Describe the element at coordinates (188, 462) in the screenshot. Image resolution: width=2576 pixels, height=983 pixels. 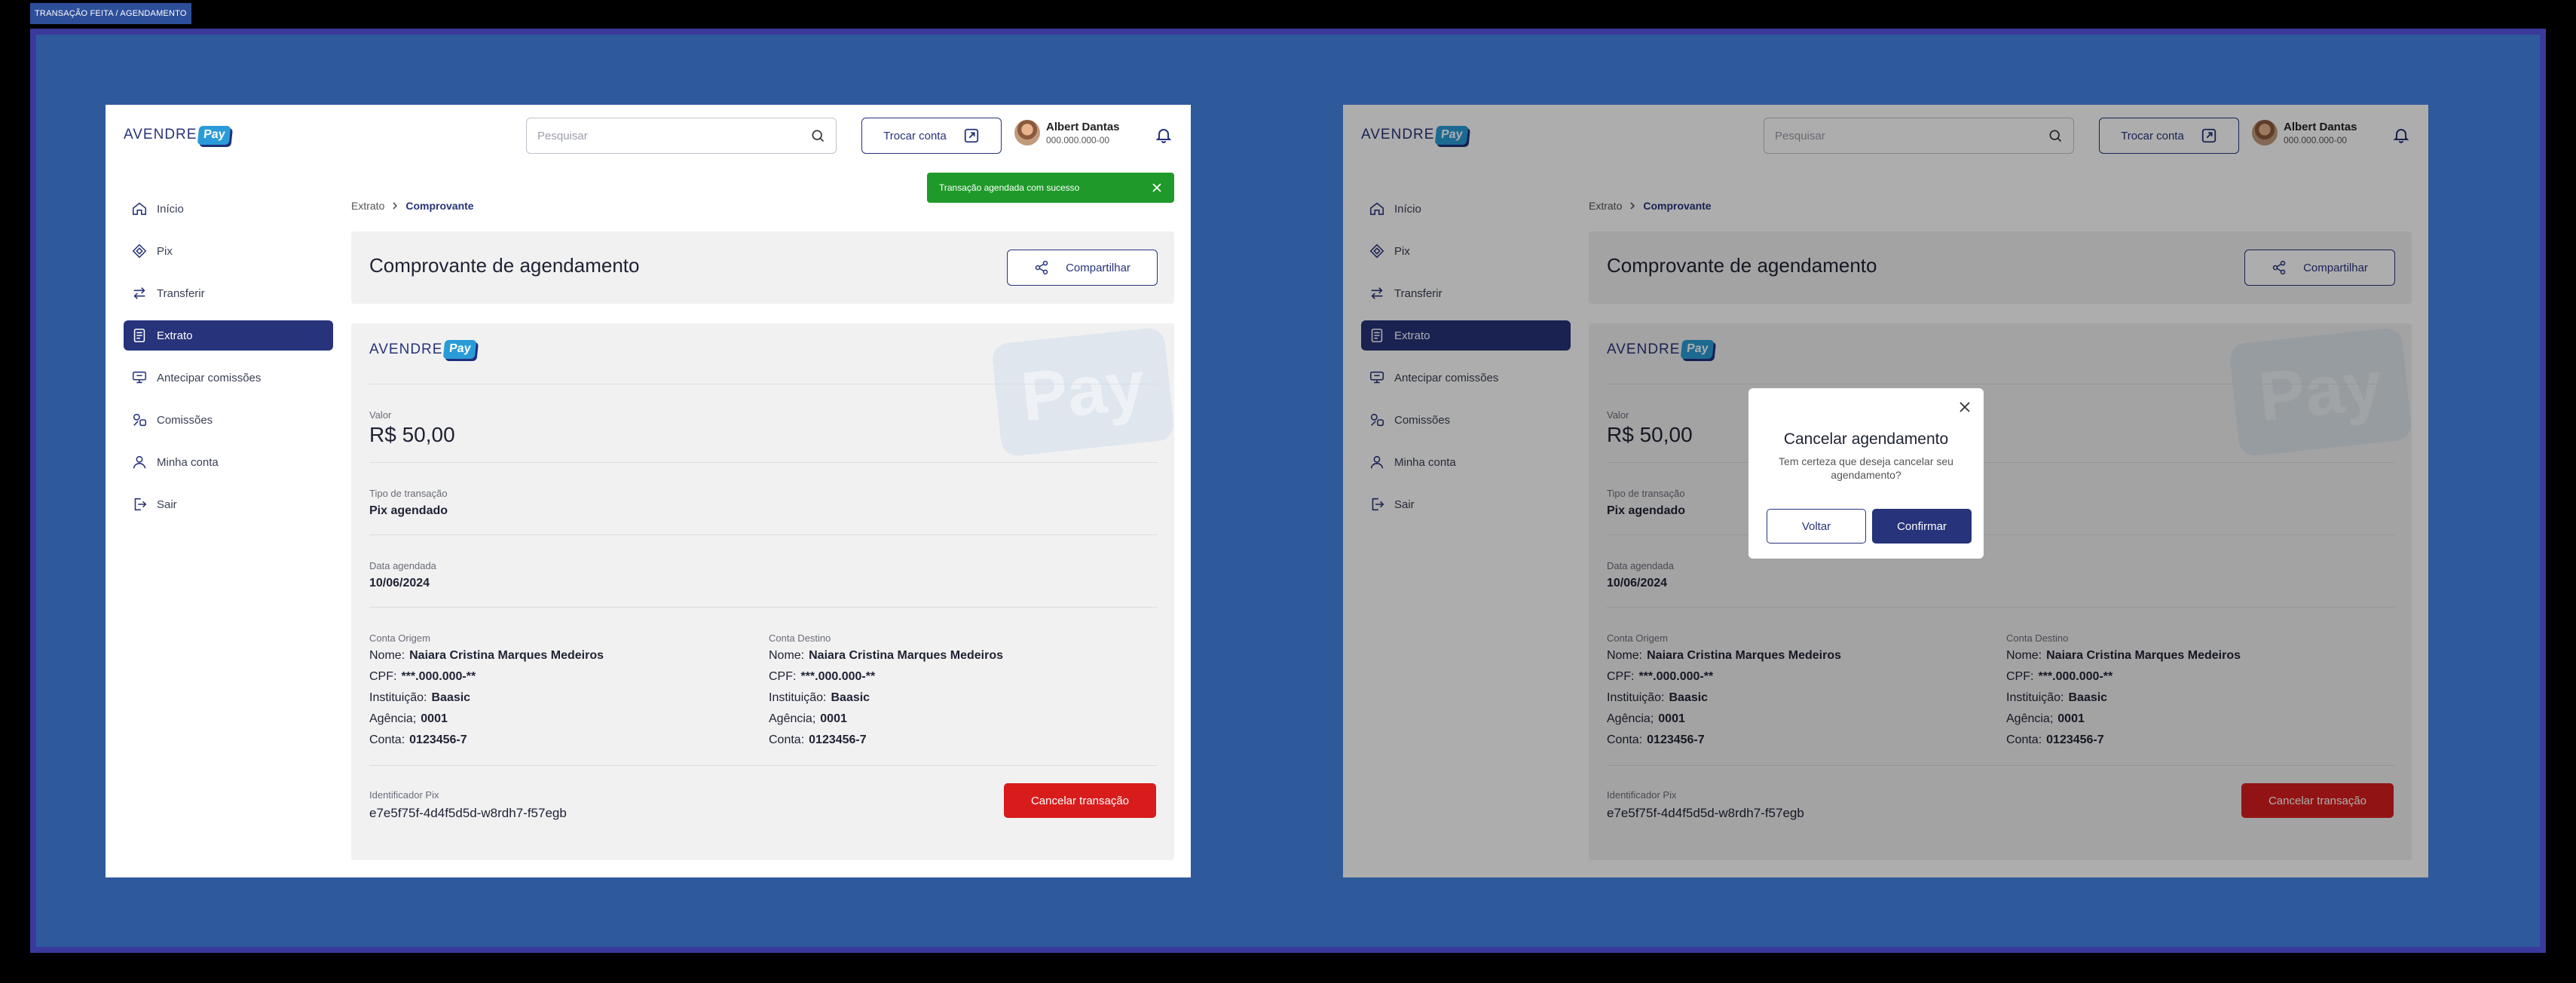
I see `sidebar-item-label: Minha conta` at that location.